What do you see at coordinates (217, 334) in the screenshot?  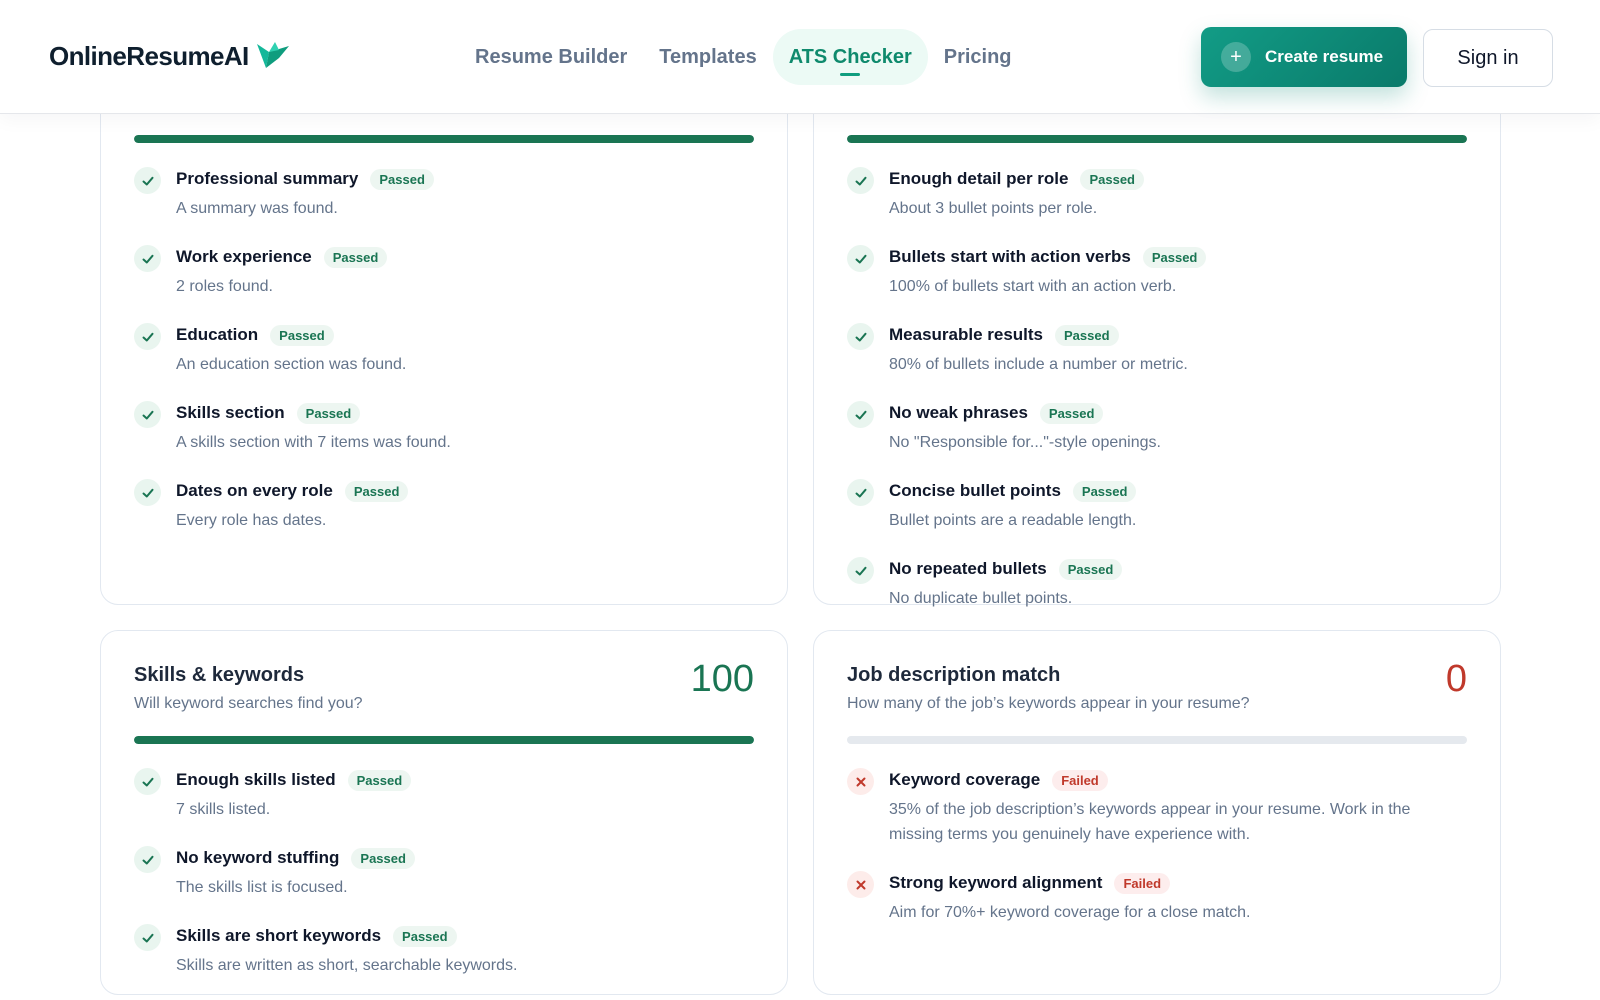 I see `check-title: Education` at bounding box center [217, 334].